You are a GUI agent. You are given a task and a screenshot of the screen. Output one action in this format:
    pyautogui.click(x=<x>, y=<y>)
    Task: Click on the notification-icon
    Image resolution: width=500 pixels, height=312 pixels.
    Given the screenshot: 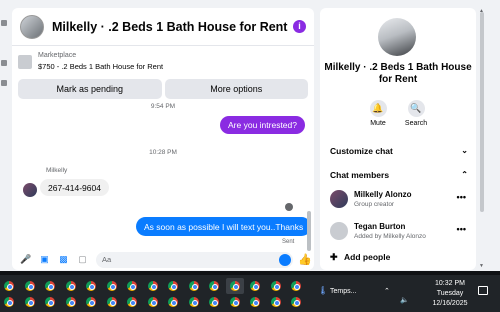 What is the action you would take?
    pyautogui.click(x=483, y=290)
    